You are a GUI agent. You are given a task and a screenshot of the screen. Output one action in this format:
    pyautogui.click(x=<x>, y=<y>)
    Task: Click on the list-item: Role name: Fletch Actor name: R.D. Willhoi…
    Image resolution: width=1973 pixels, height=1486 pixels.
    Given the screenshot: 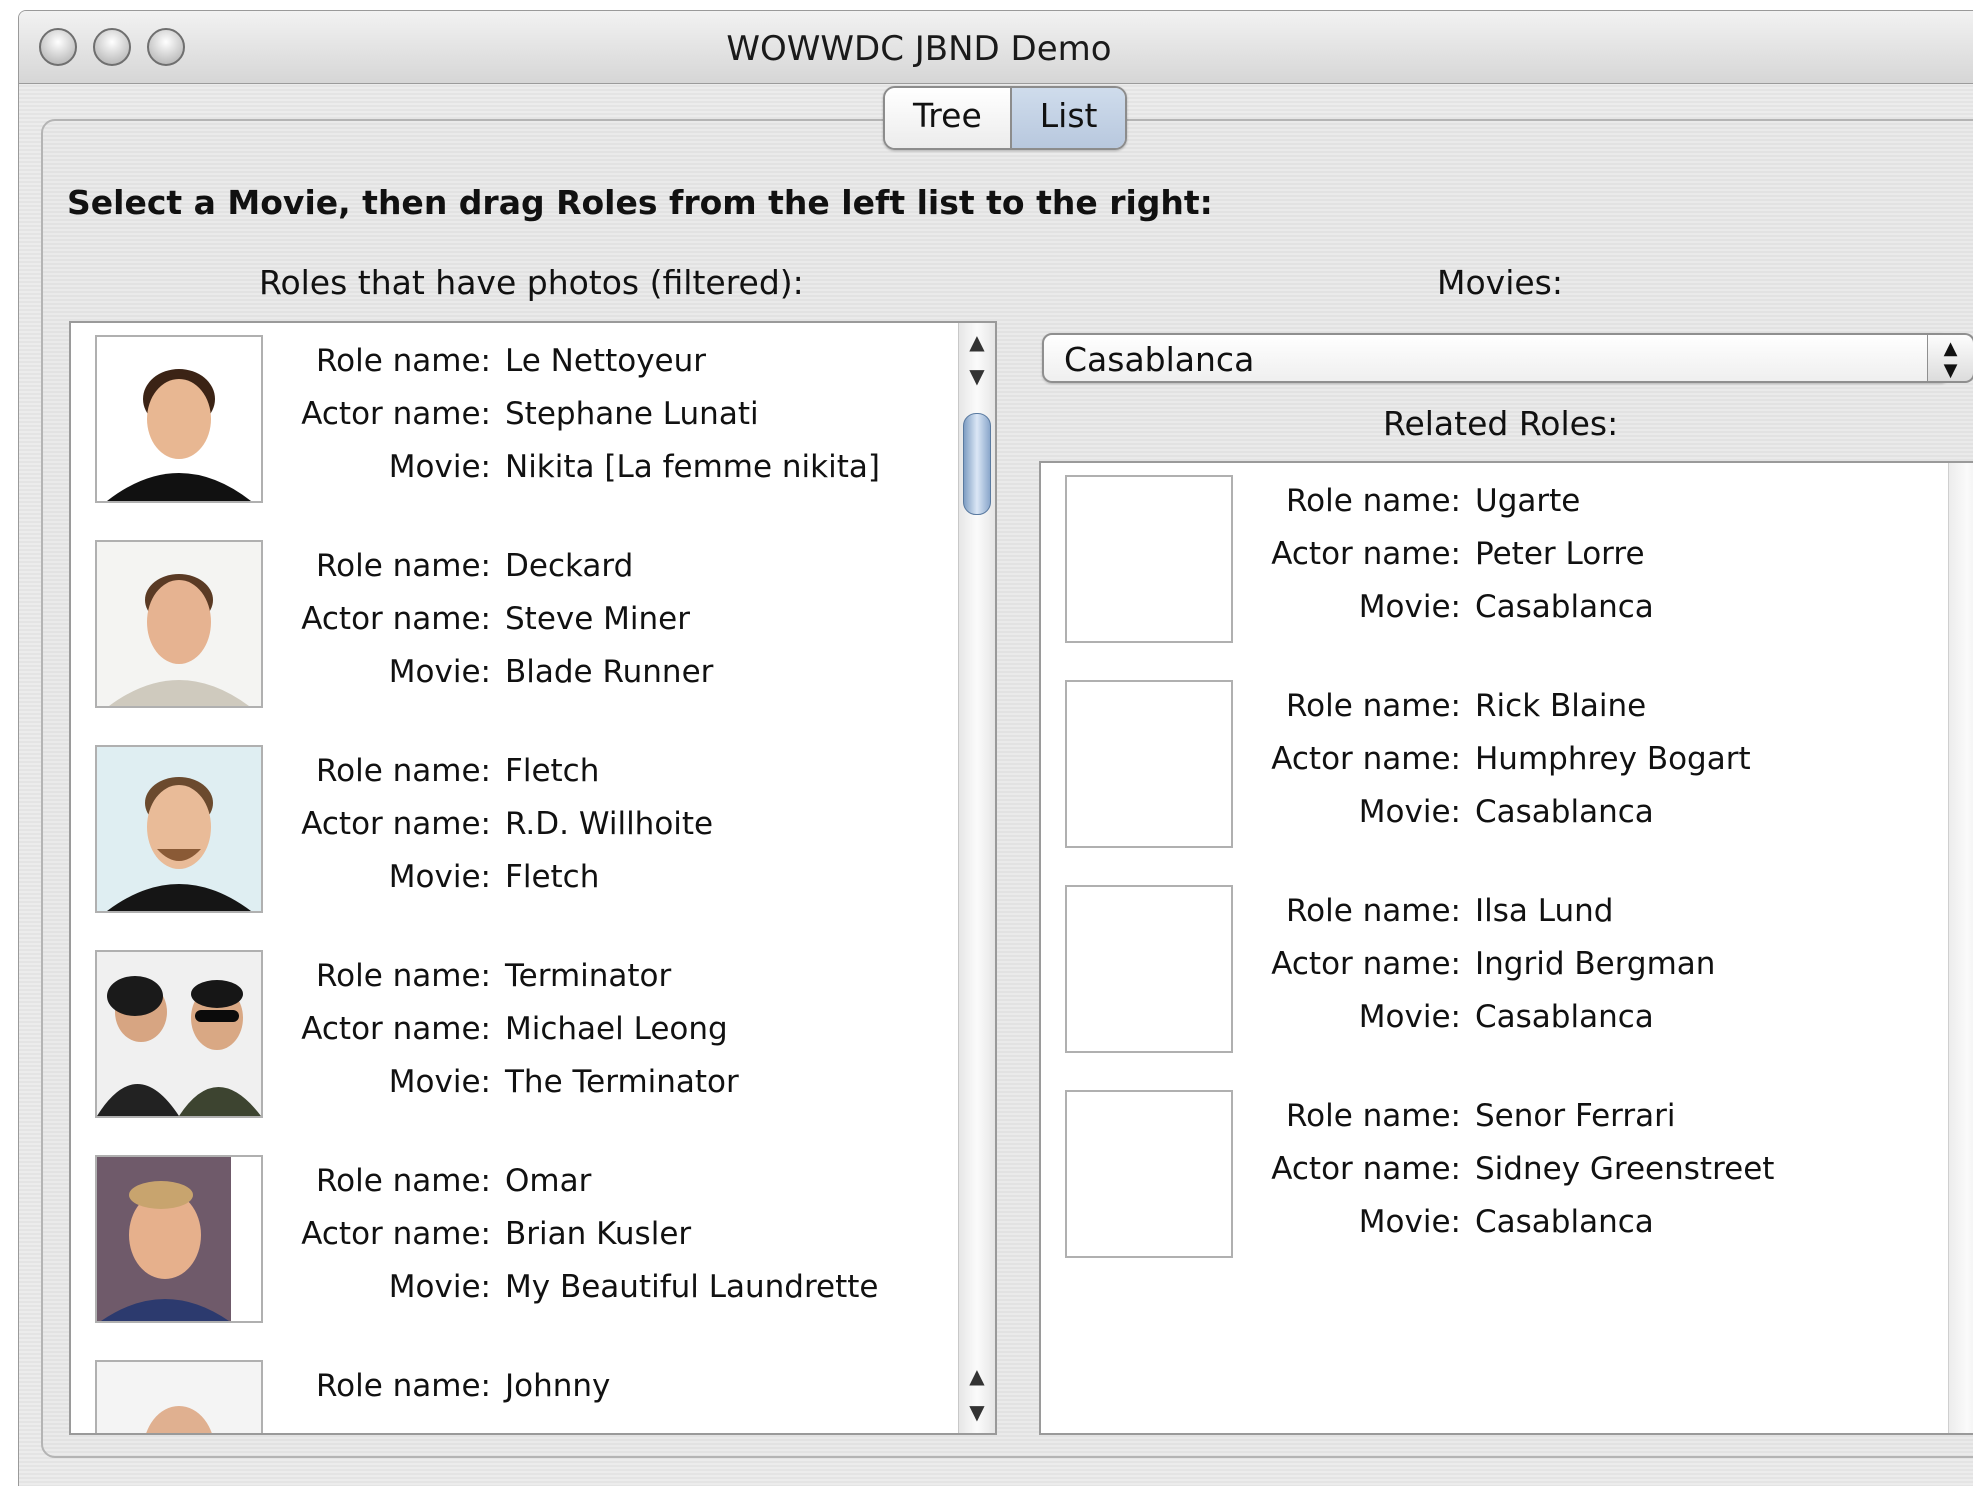 What is the action you would take?
    pyautogui.click(x=533, y=835)
    